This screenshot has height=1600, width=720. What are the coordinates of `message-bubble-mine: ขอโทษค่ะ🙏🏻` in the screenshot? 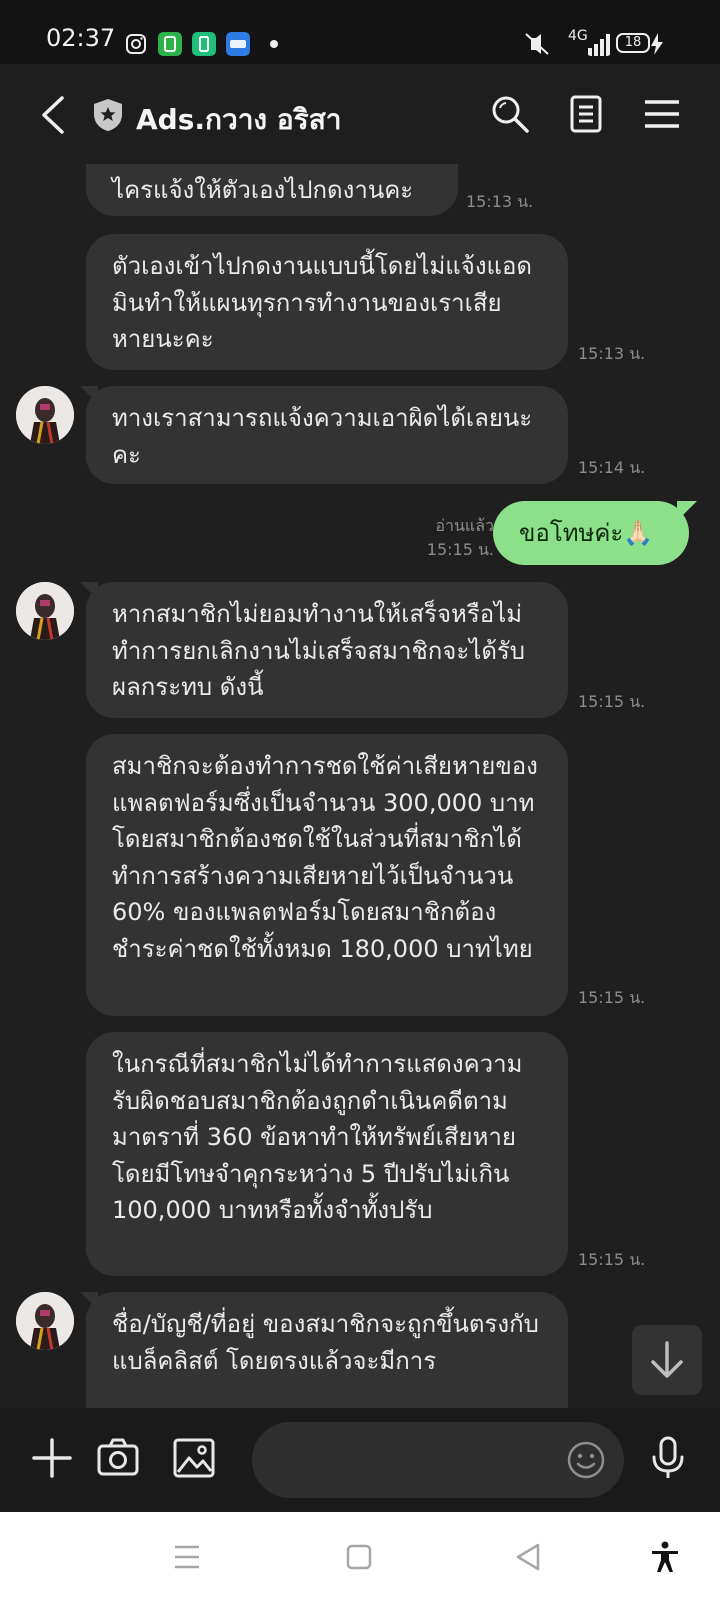 It's located at (595, 533).